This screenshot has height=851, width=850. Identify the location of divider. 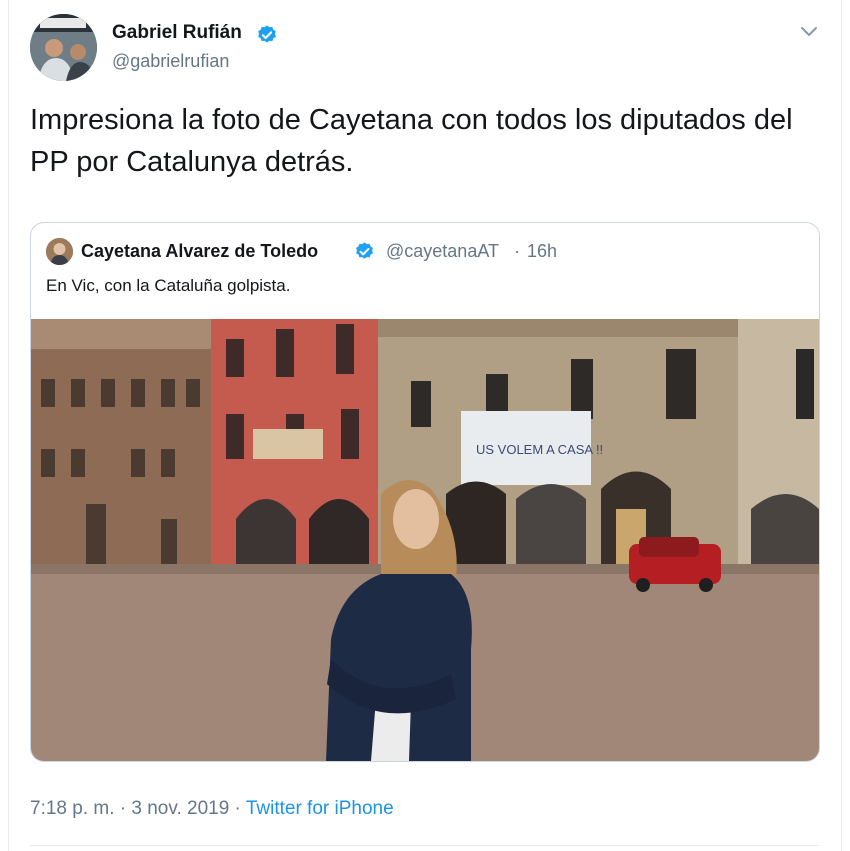
(425, 845).